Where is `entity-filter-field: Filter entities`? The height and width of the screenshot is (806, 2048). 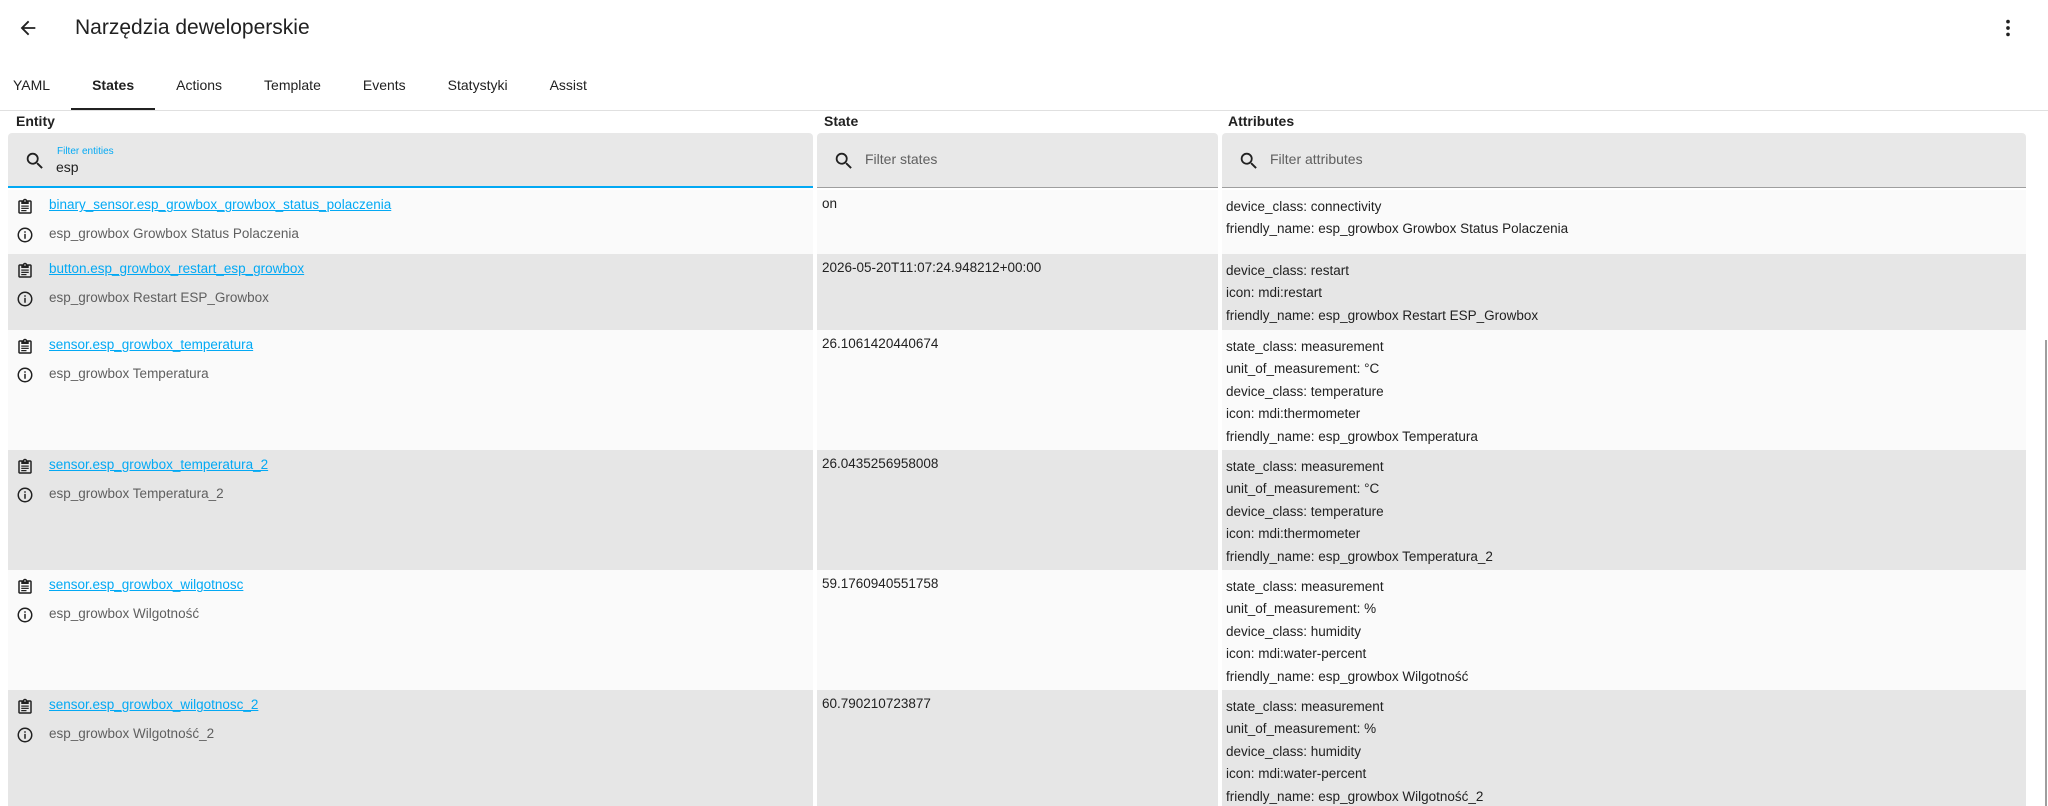 entity-filter-field: Filter entities is located at coordinates (410, 160).